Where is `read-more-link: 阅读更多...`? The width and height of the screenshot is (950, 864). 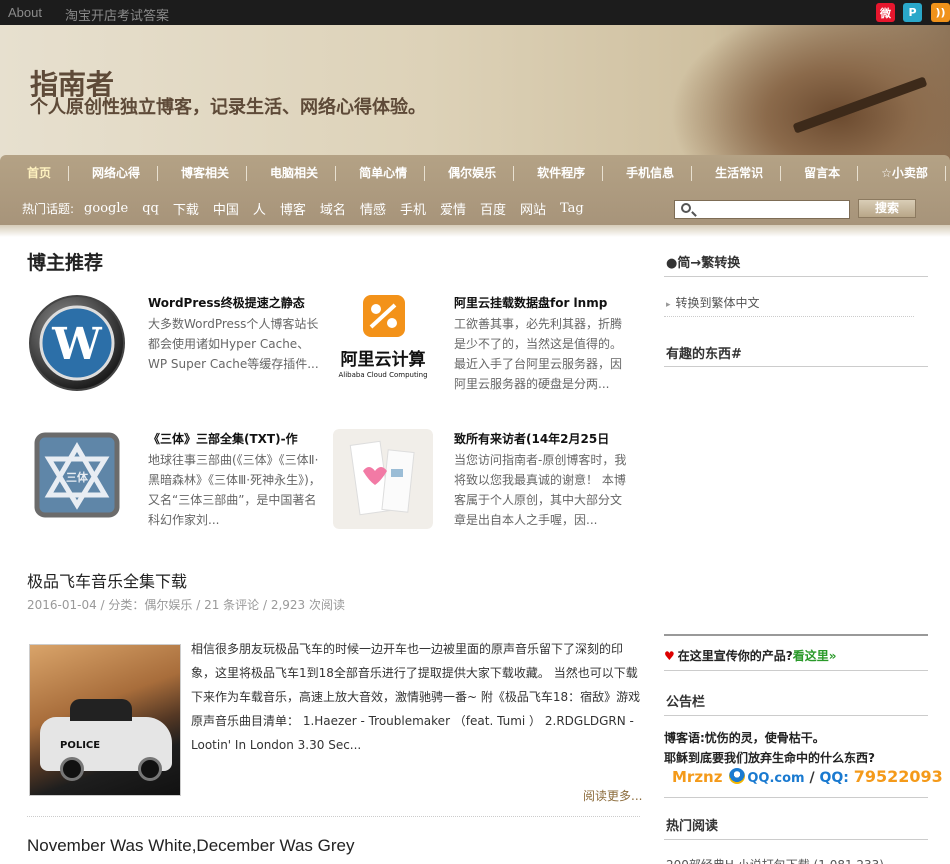 read-more-link: 阅读更多... is located at coordinates (612, 795).